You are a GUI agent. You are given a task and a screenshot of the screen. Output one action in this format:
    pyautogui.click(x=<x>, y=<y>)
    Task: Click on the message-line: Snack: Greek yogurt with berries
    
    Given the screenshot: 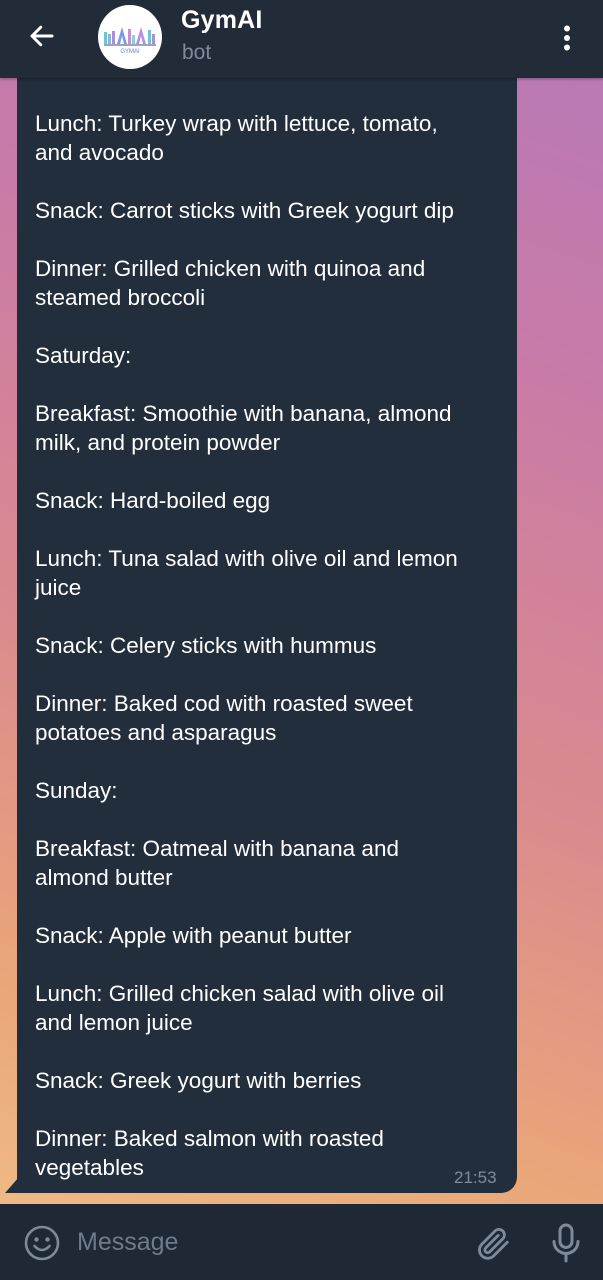 What is the action you would take?
    pyautogui.click(x=198, y=1080)
    